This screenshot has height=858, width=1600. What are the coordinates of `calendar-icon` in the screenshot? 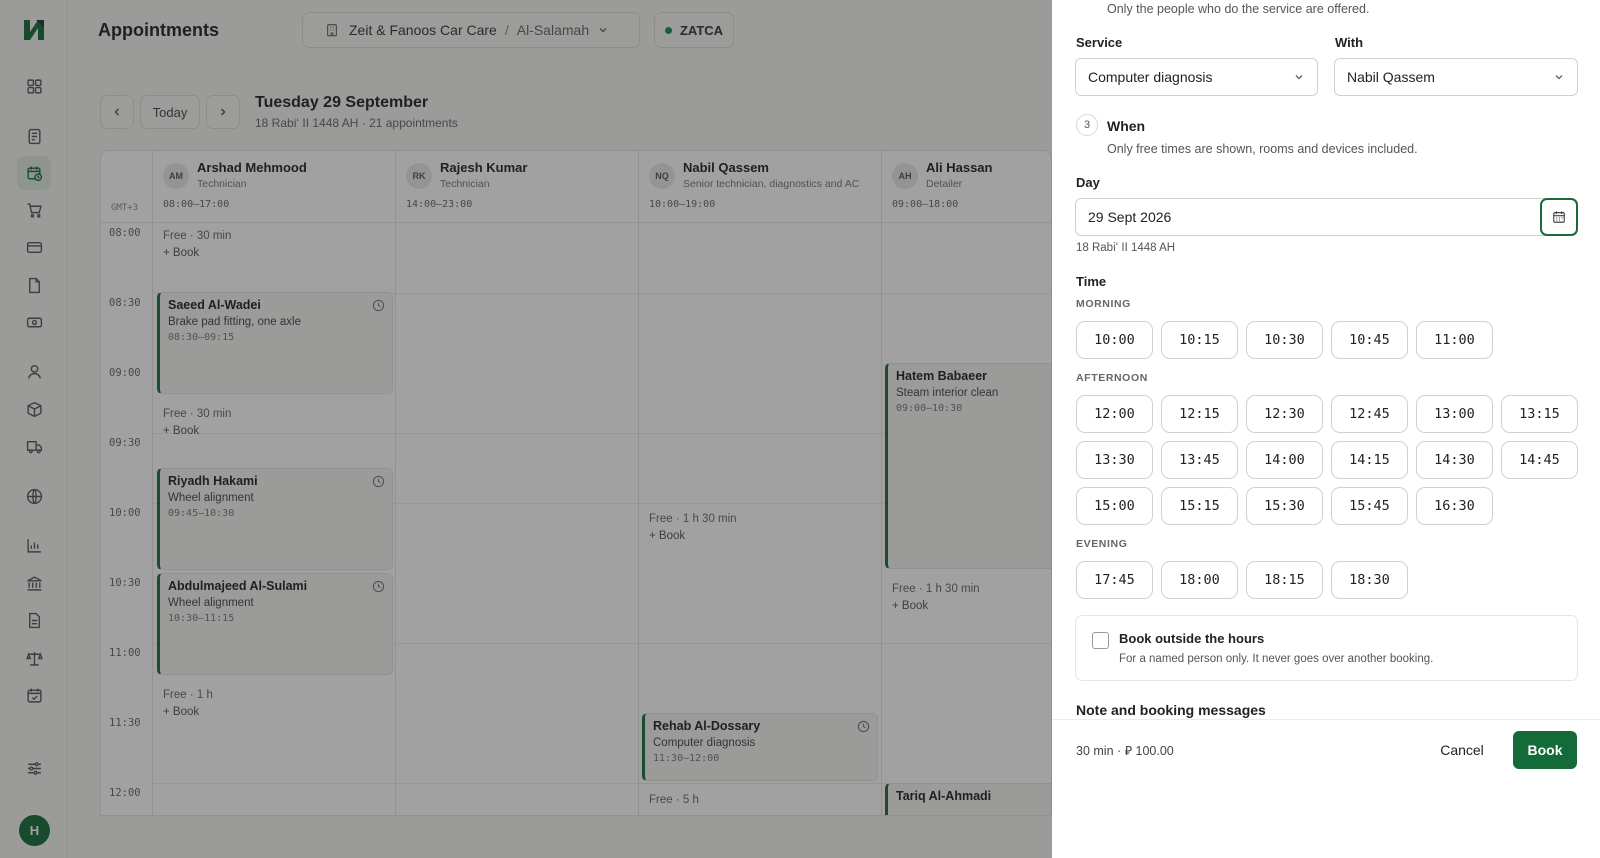 It's located at (1559, 217).